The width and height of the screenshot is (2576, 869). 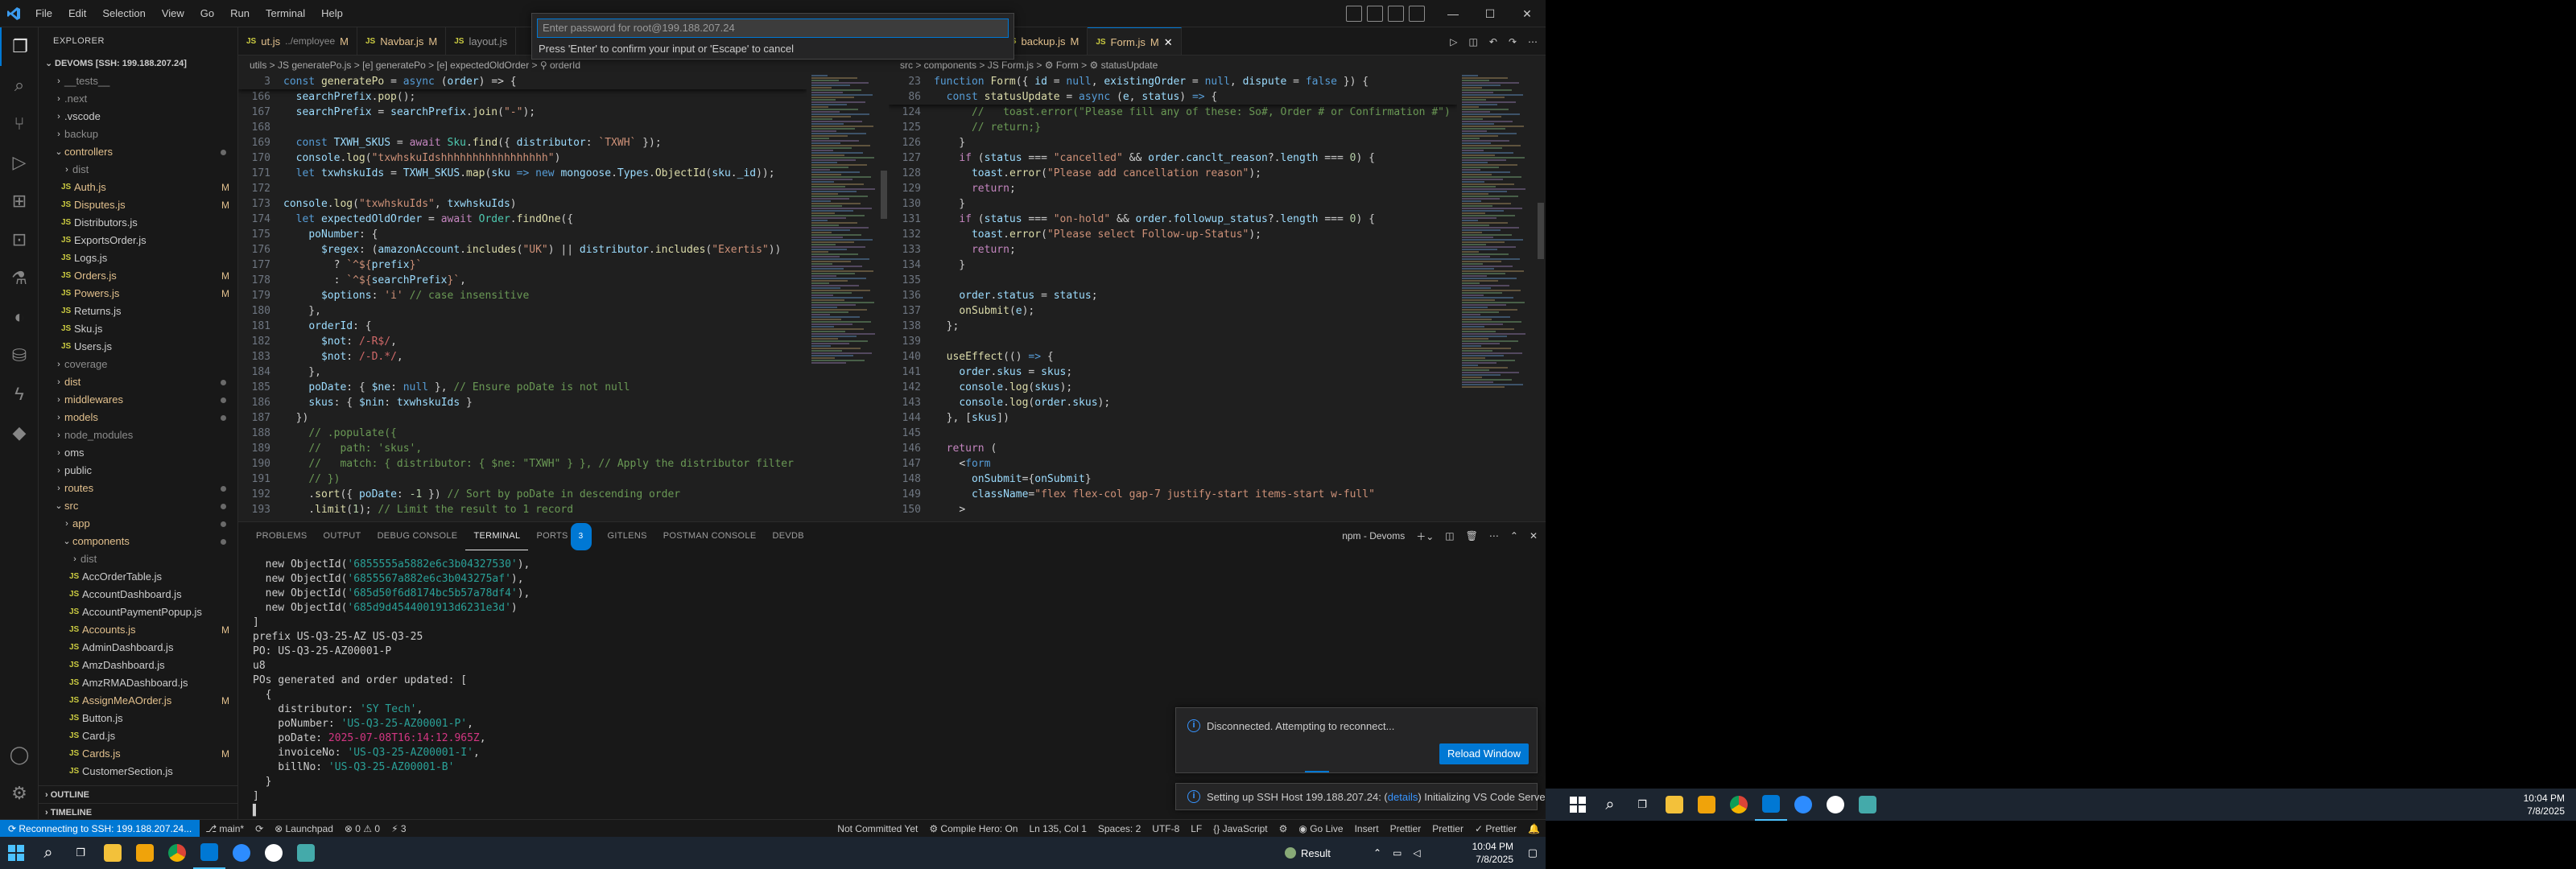 I want to click on panel-tab-devdb: DEVDB, so click(x=787, y=536).